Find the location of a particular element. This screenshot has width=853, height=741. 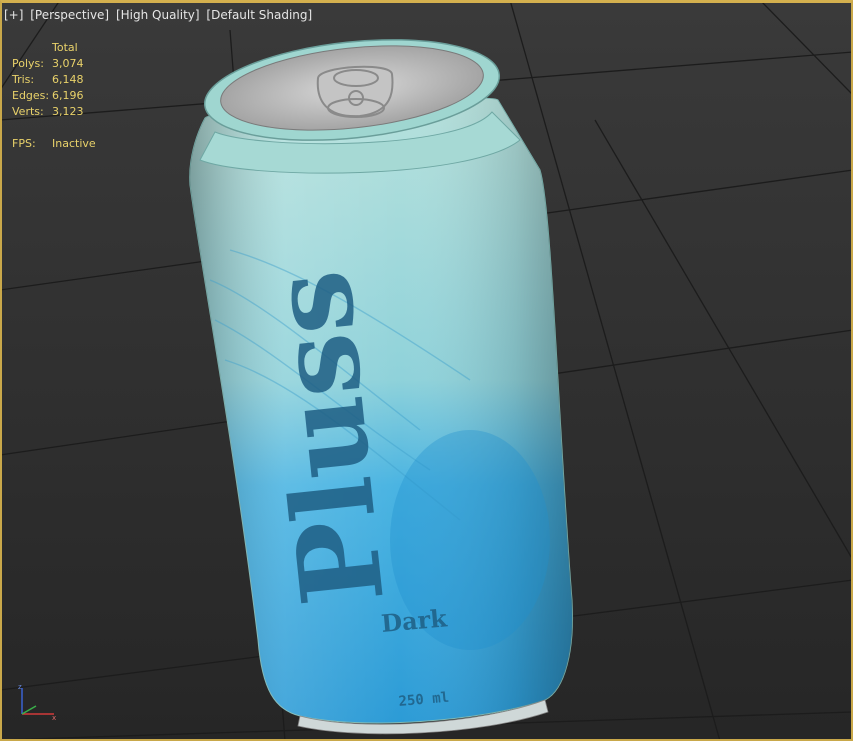

stats-polys-row: Polys: 3,074 is located at coordinates (54, 64).